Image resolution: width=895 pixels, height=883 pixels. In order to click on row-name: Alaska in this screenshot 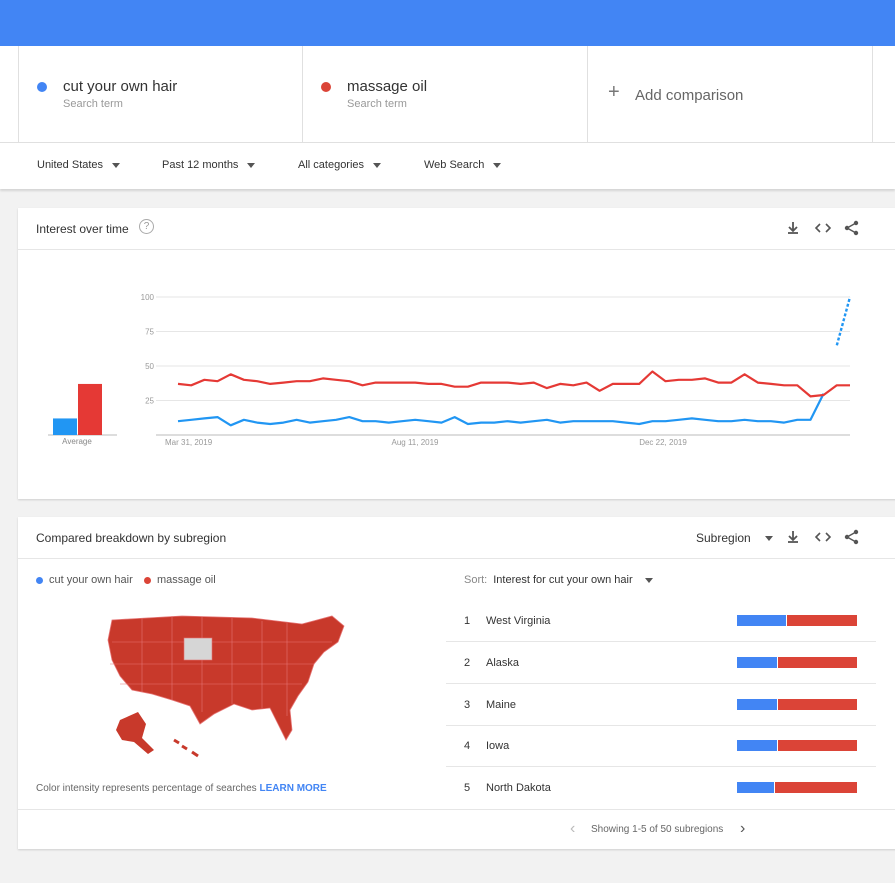, I will do `click(503, 663)`.